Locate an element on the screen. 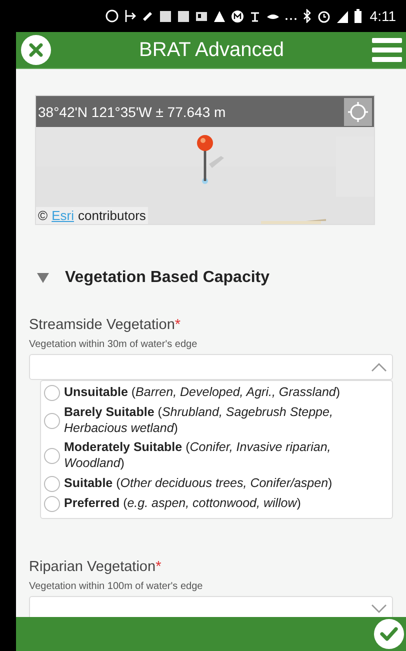 The image size is (406, 651). crosshair-icon is located at coordinates (358, 111).